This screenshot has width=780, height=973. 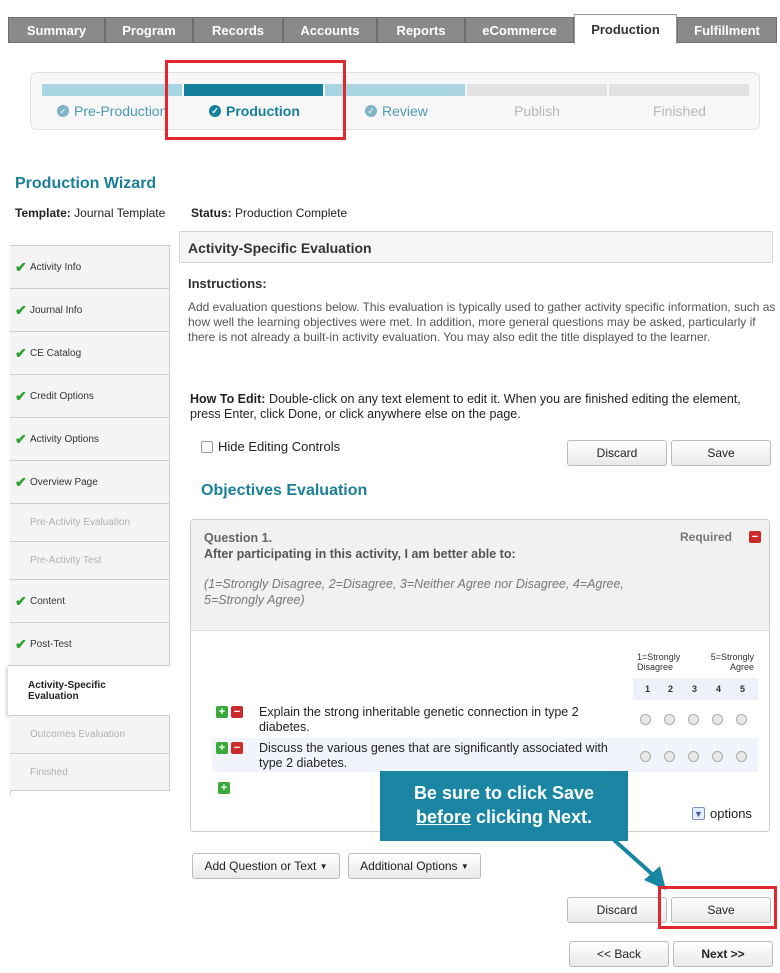 I want to click on sidebar-item-content: ✔ Content, so click(x=90, y=600).